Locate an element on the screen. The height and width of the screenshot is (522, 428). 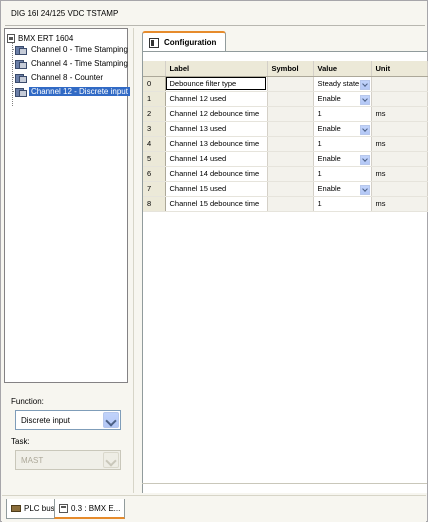
tree-item-label: Channel 0 - Time Stamping is located at coordinates (79, 49).